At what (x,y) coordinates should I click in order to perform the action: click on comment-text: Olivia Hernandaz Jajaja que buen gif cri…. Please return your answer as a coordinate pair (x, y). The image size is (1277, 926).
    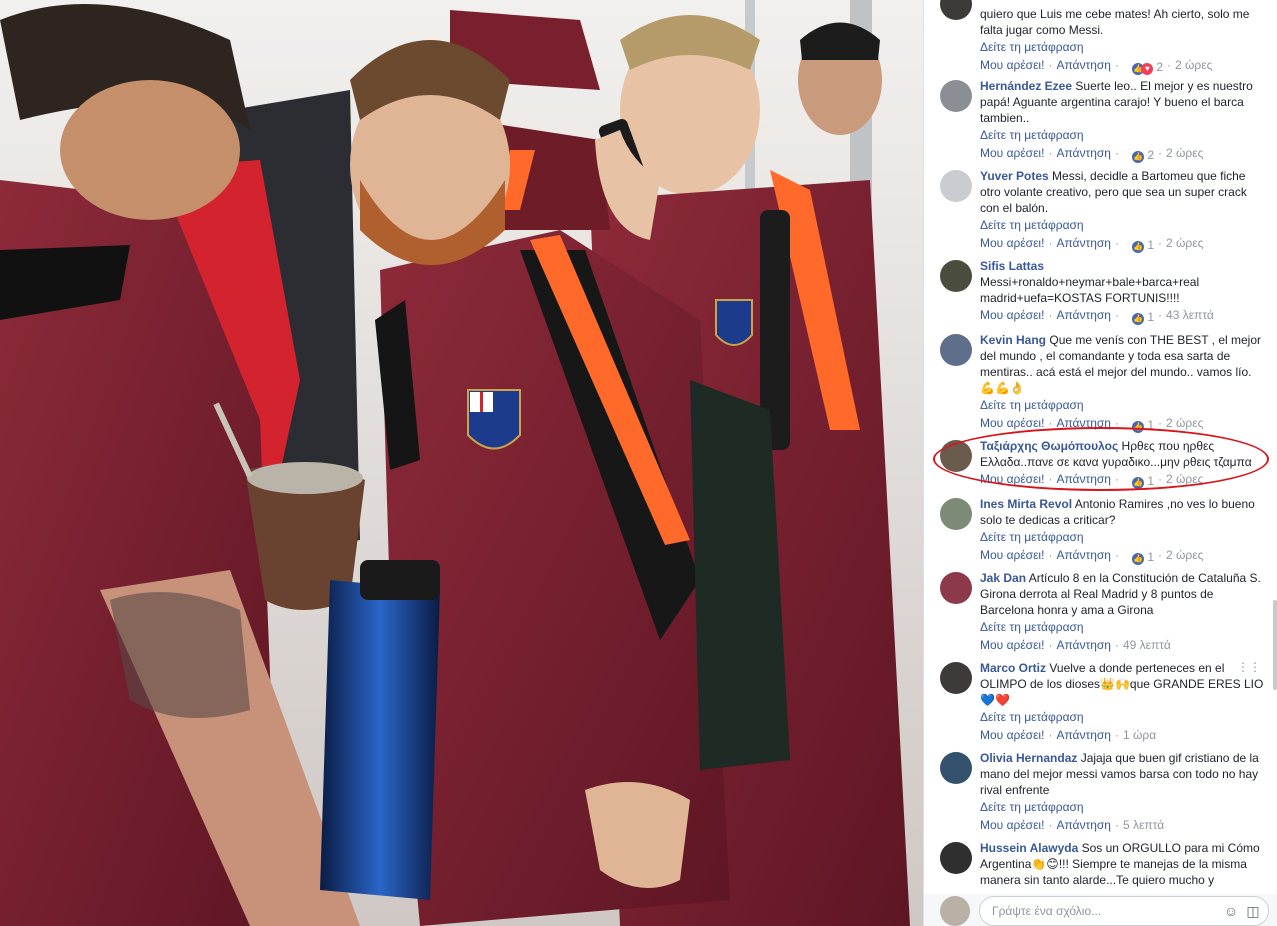
    Looking at the image, I should click on (1119, 774).